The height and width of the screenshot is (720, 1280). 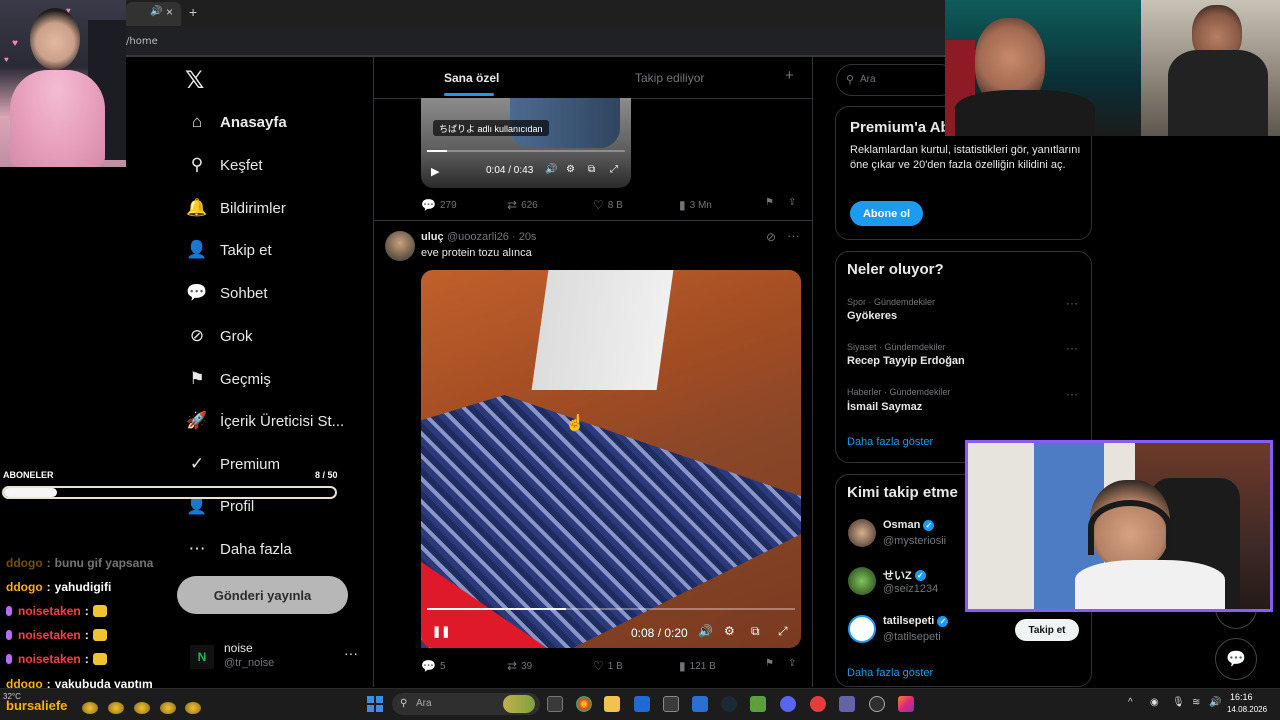 What do you see at coordinates (729, 704) in the screenshot?
I see `steam-icon` at bounding box center [729, 704].